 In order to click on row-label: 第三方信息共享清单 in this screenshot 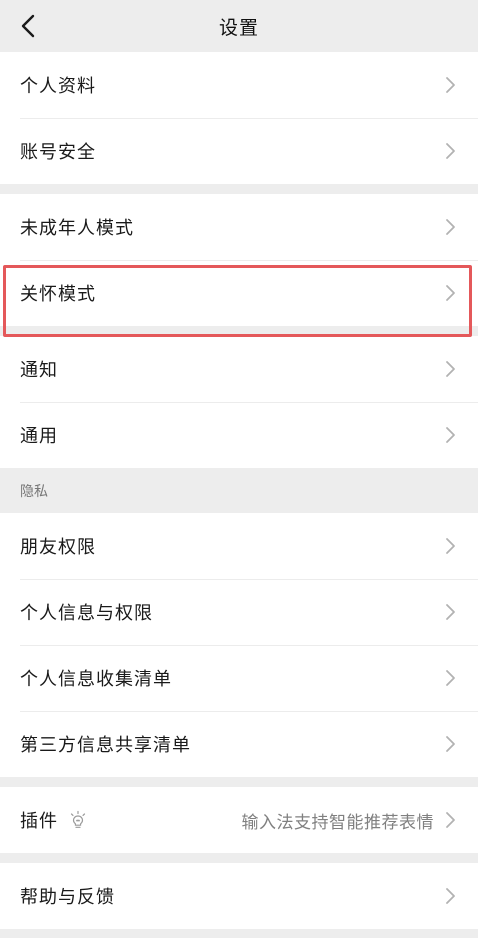, I will do `click(105, 745)`.